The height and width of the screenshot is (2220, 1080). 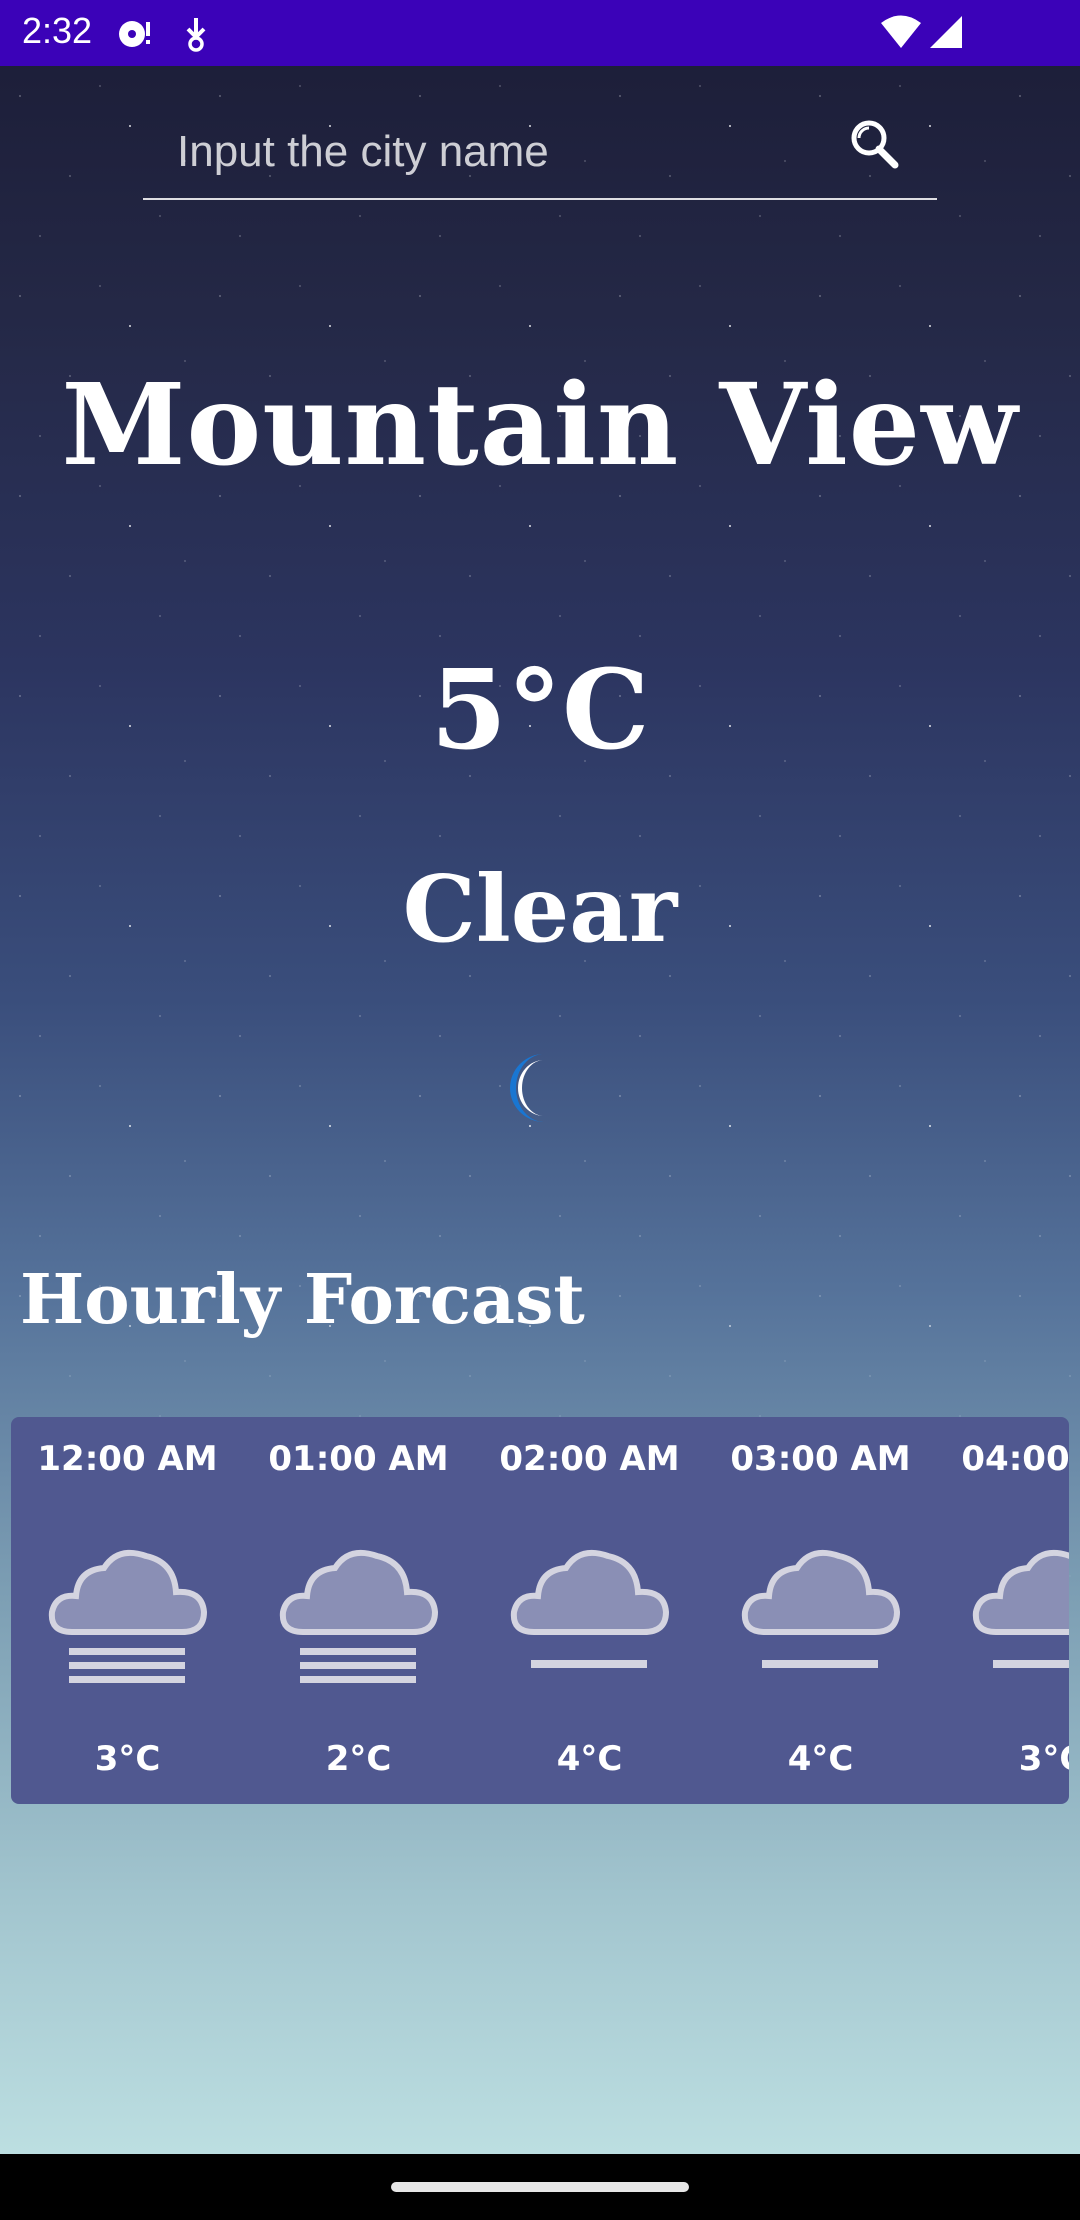 I want to click on status-time: 2:32, so click(x=57, y=30).